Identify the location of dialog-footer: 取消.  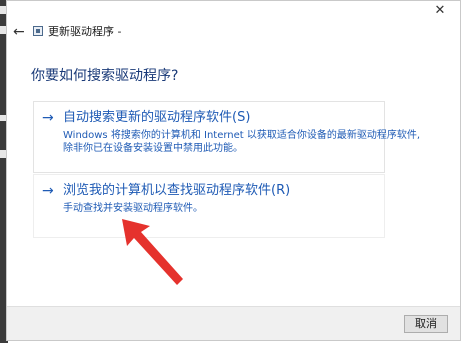
(233, 323).